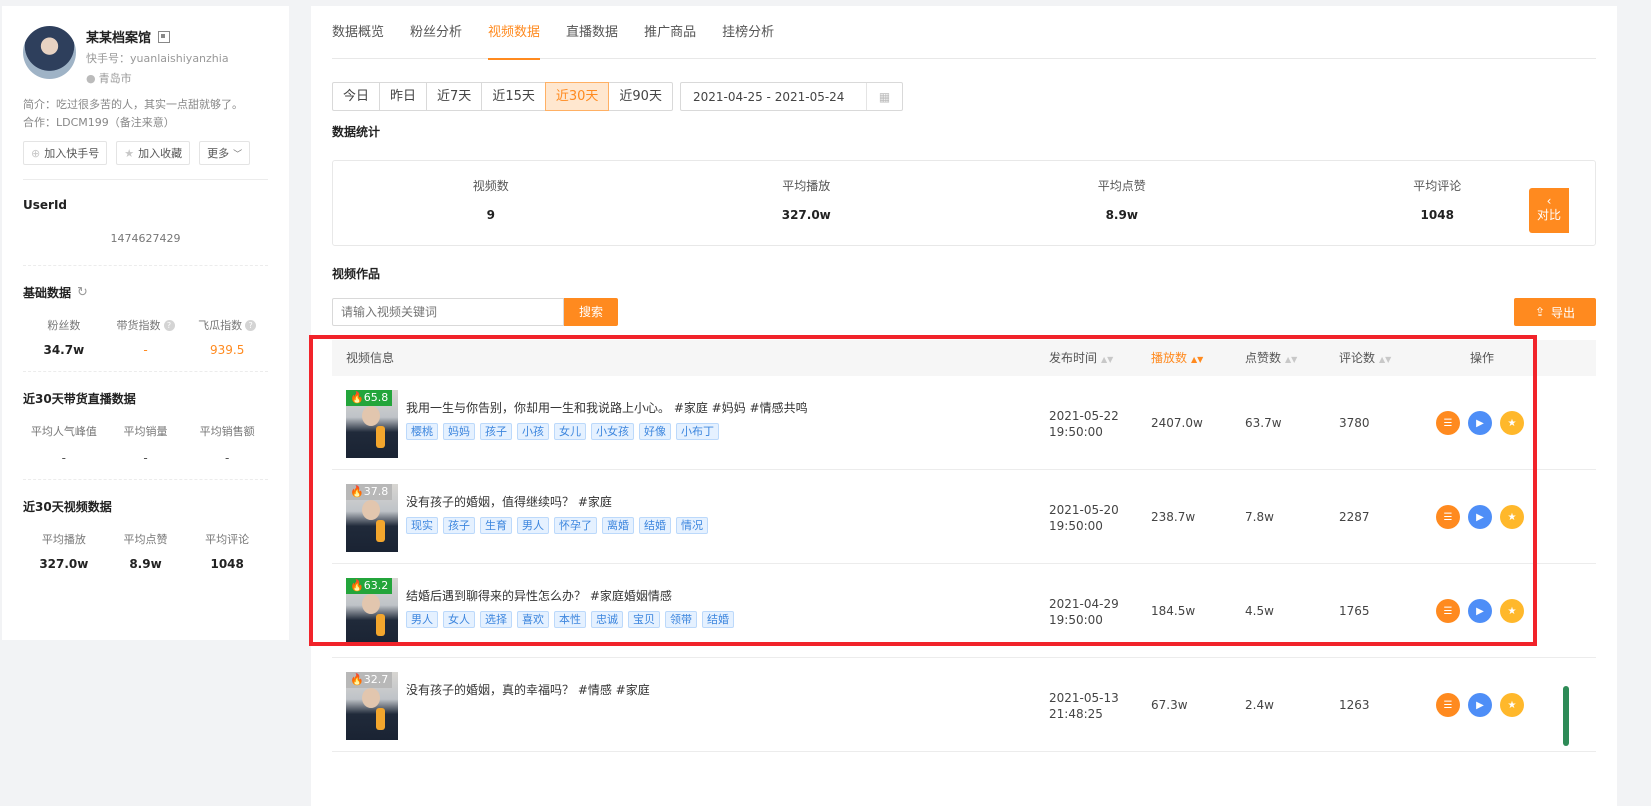 The width and height of the screenshot is (1651, 806). I want to click on avatar, so click(49, 52).